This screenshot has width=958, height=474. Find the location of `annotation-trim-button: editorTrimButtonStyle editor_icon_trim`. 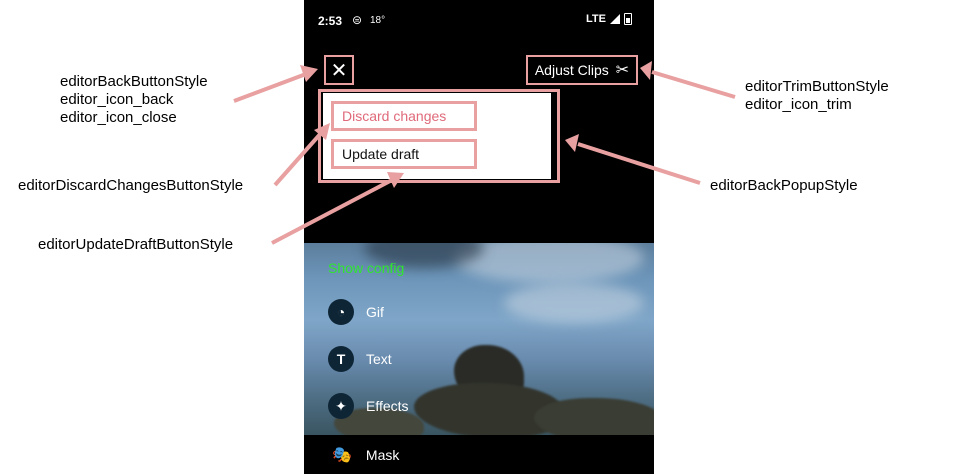

annotation-trim-button: editorTrimButtonStyle editor_icon_trim is located at coordinates (817, 96).